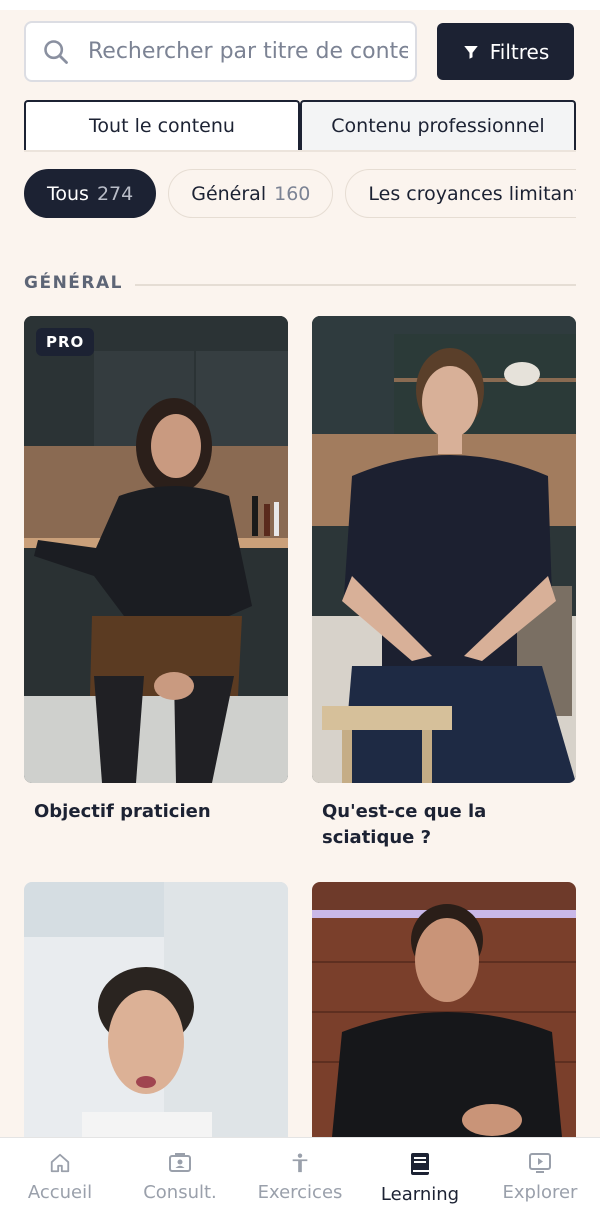 The height and width of the screenshot is (1219, 600). What do you see at coordinates (60, 1192) in the screenshot?
I see `nav-item-label: Accueil` at bounding box center [60, 1192].